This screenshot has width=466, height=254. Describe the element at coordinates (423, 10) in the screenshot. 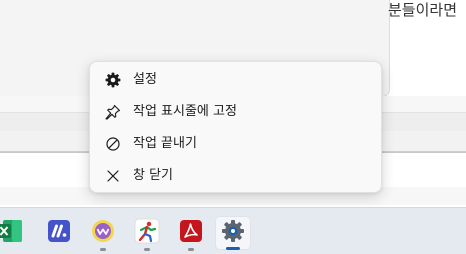

I see `background-document-text: 분들이라면` at that location.